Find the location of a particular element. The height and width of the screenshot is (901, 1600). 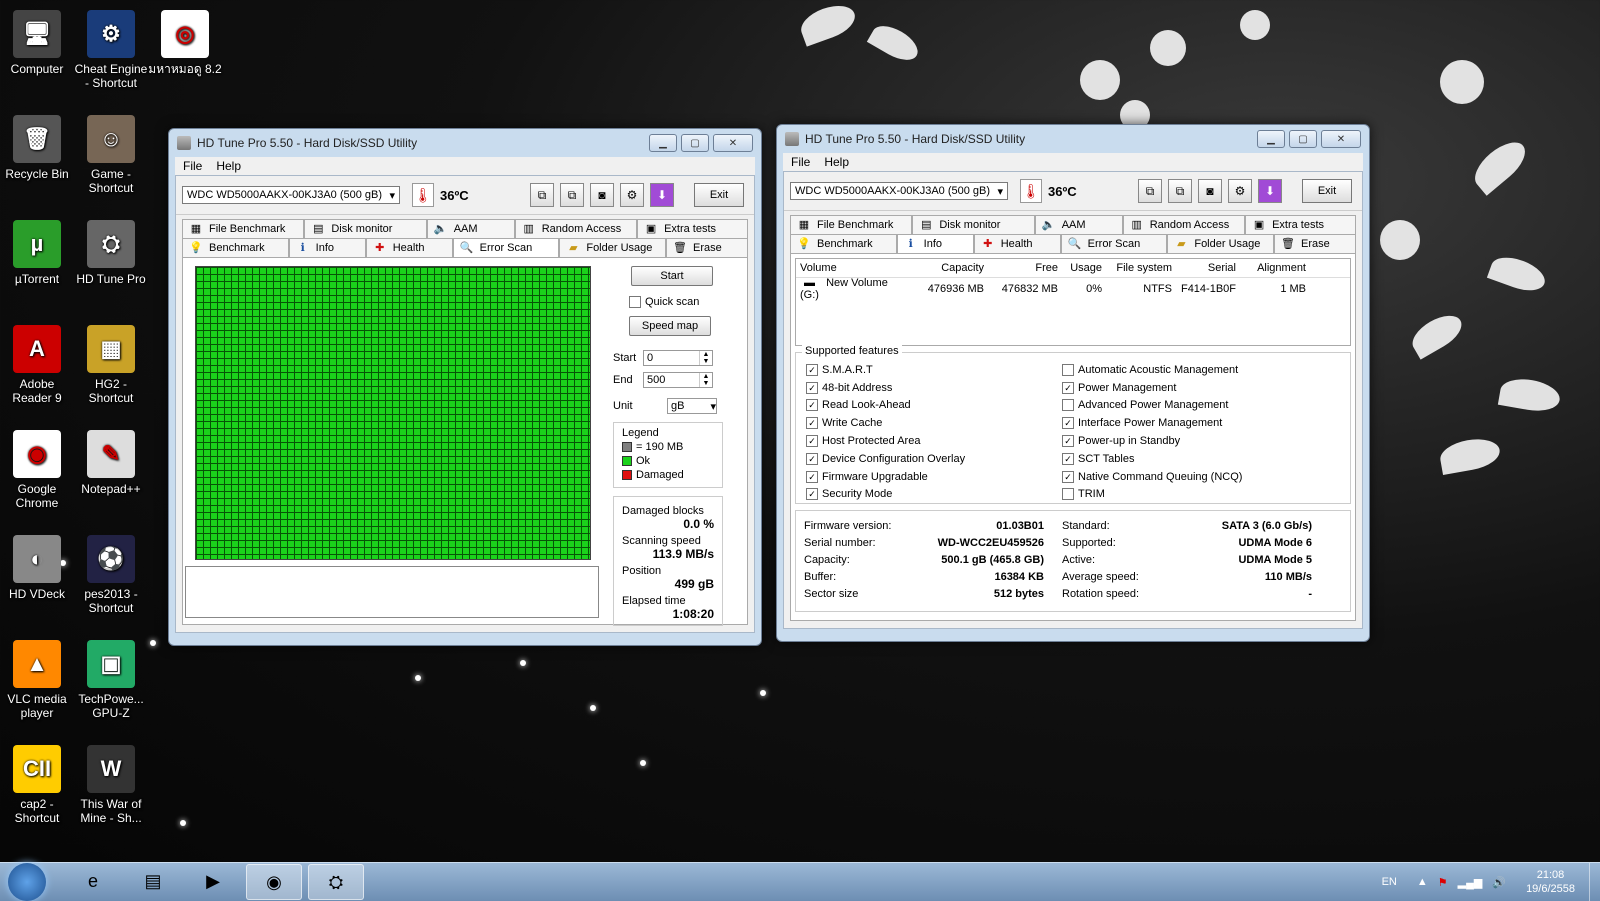

taskbar-hd-tune-button: ⛭ is located at coordinates (336, 882).